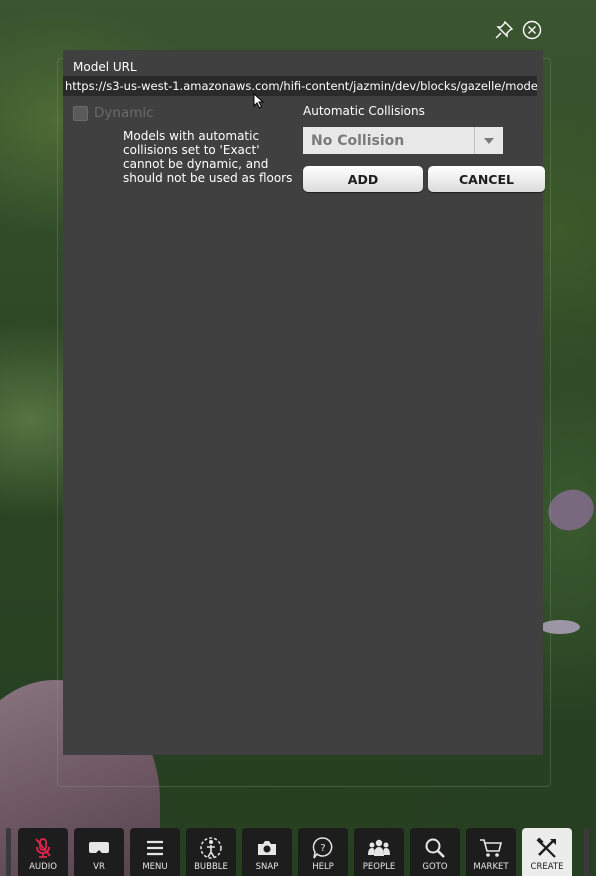 This screenshot has width=596, height=876. What do you see at coordinates (491, 848) in the screenshot?
I see `cart-icon` at bounding box center [491, 848].